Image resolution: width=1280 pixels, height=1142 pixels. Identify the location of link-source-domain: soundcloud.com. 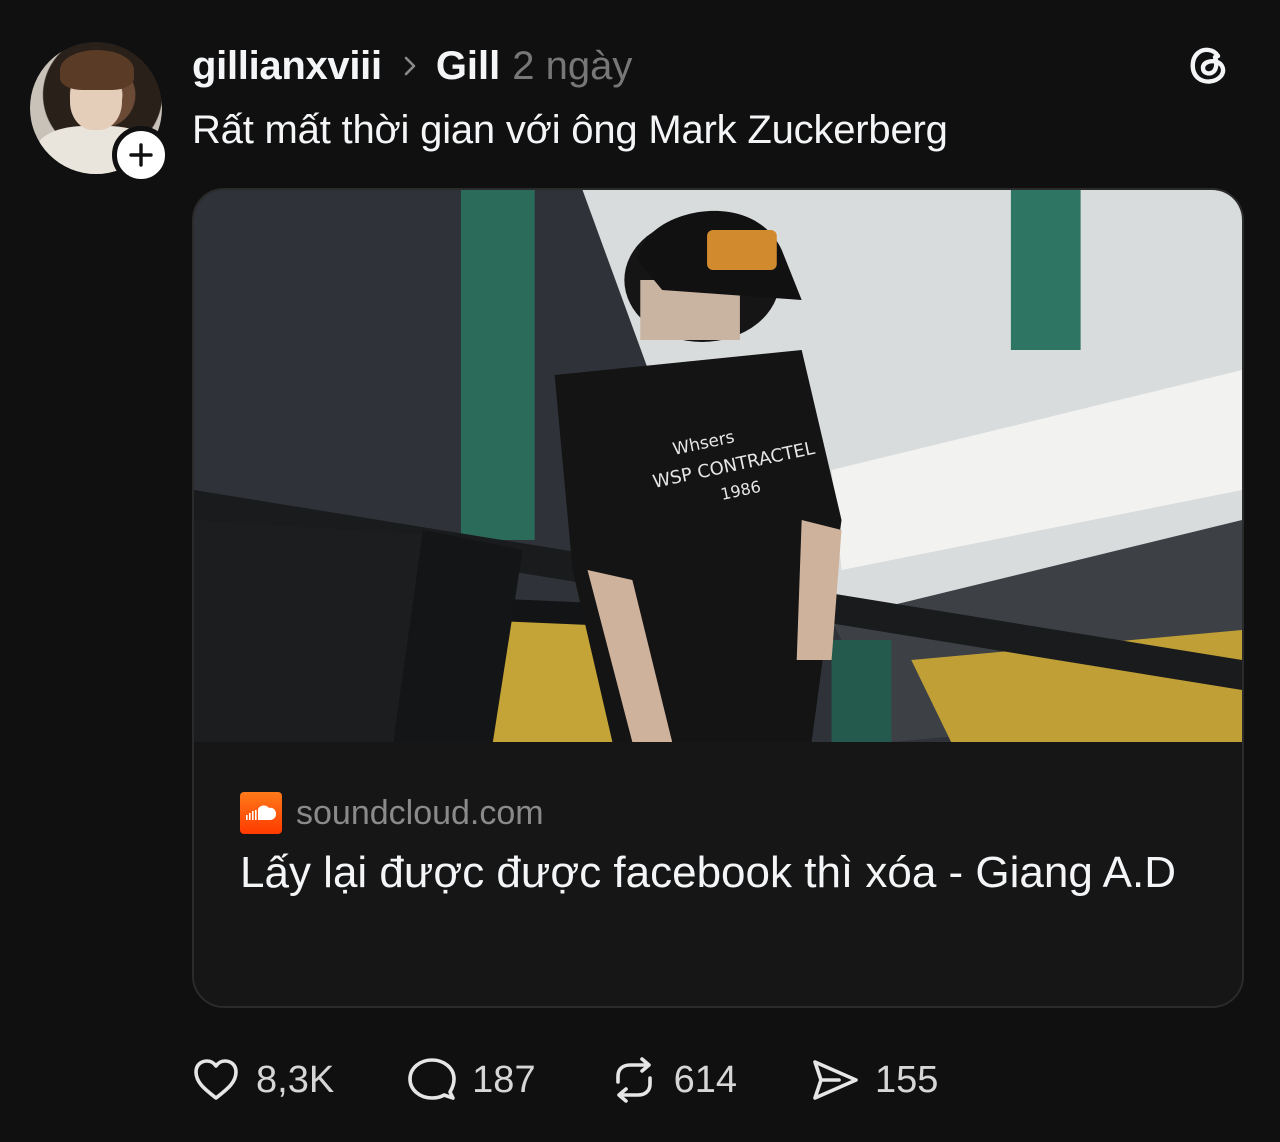
(420, 812).